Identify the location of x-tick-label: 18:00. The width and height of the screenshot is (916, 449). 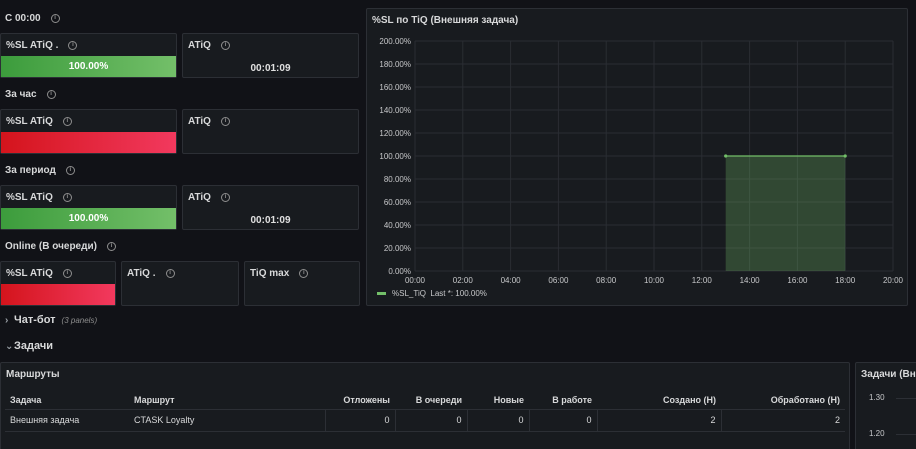
(845, 280).